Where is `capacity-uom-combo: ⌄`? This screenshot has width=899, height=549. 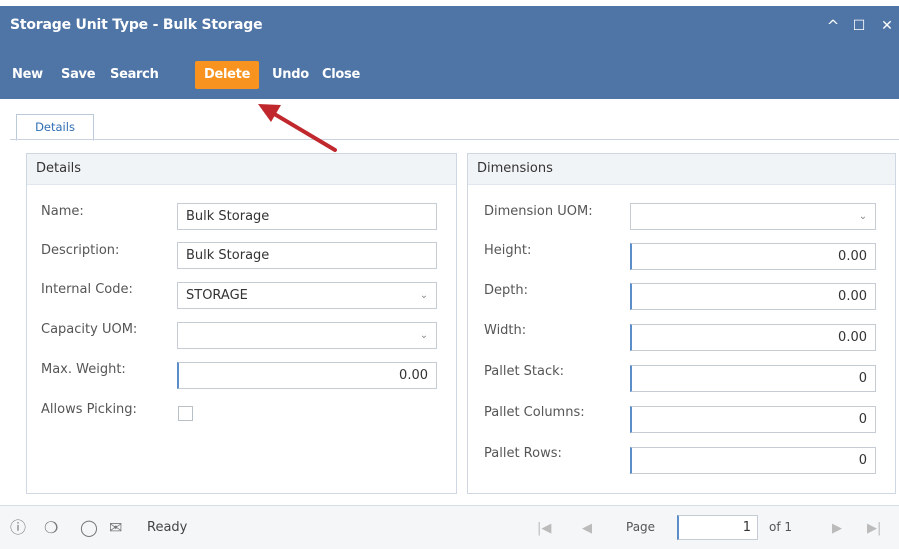
capacity-uom-combo: ⌄ is located at coordinates (307, 335).